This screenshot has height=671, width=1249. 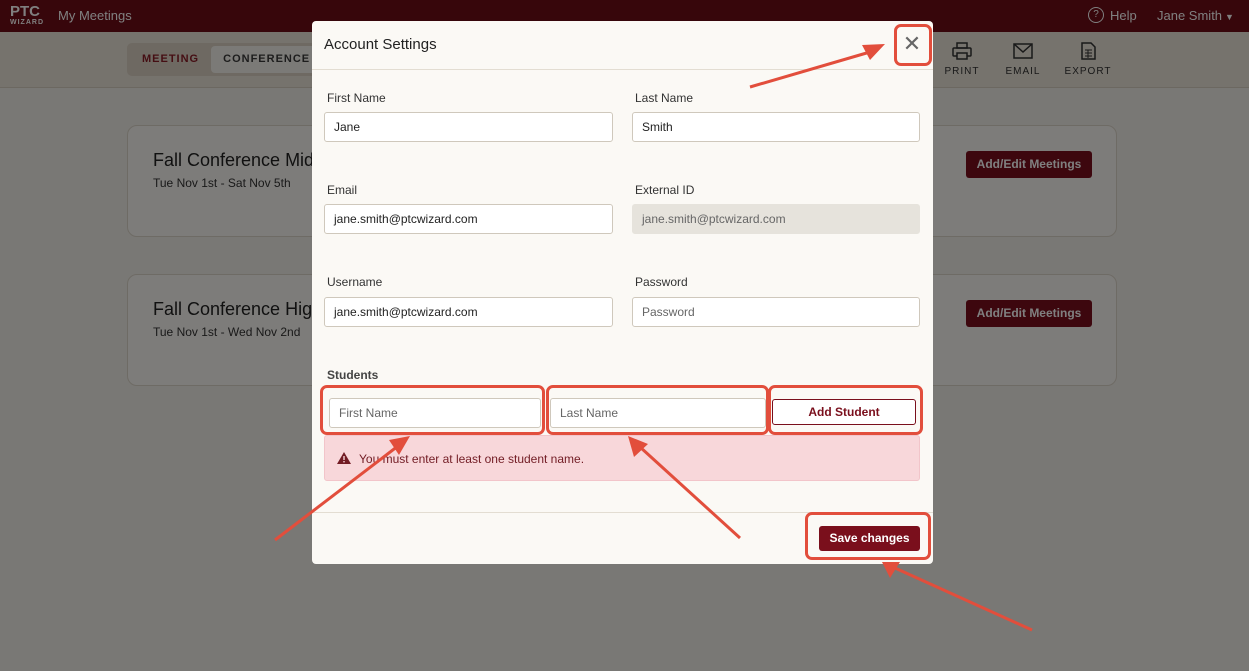 What do you see at coordinates (353, 375) in the screenshot?
I see `students-label: Students` at bounding box center [353, 375].